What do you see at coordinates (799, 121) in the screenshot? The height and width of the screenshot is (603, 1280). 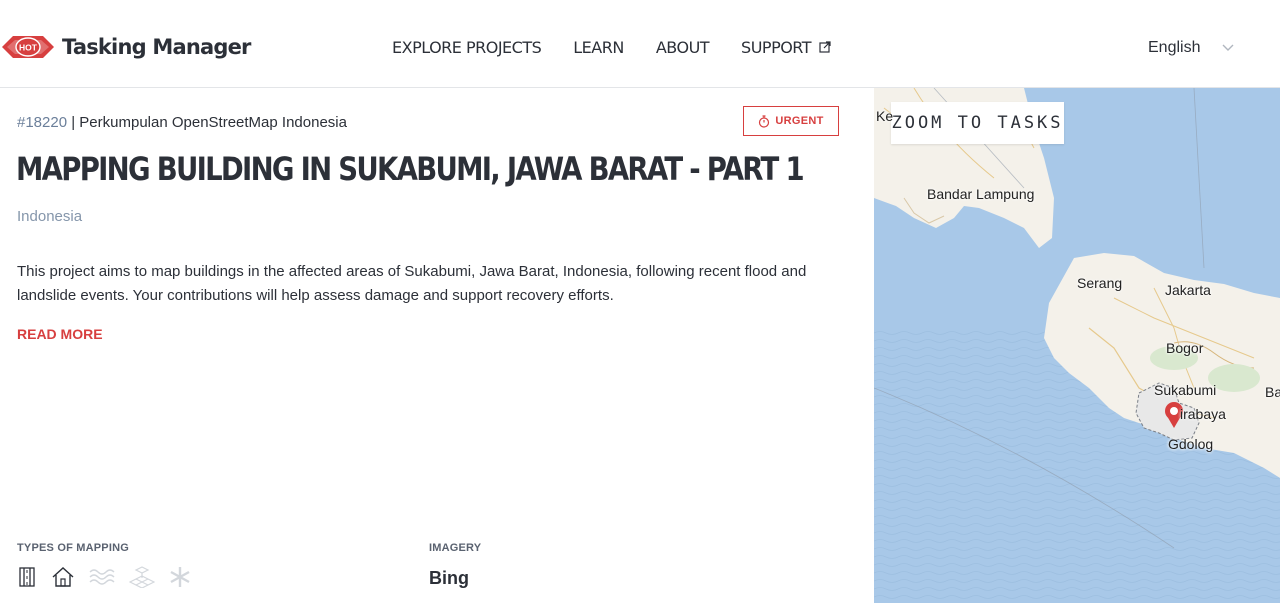 I see `urgent-label: URGENT` at bounding box center [799, 121].